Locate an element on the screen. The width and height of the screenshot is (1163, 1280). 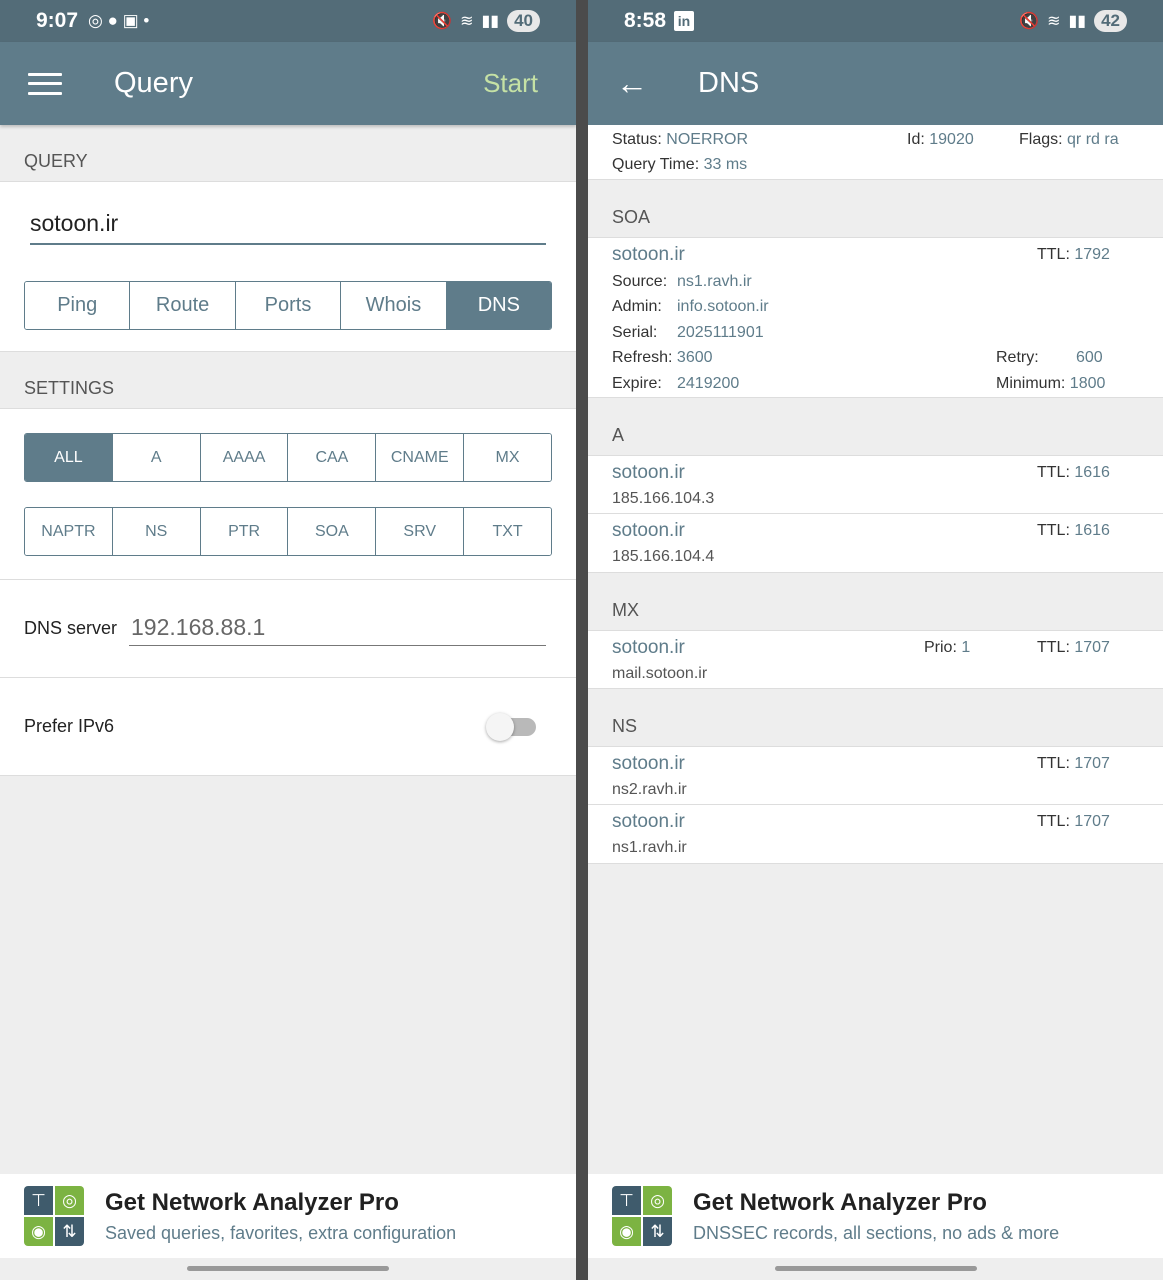
flags-label: Flags: is located at coordinates (1041, 139).